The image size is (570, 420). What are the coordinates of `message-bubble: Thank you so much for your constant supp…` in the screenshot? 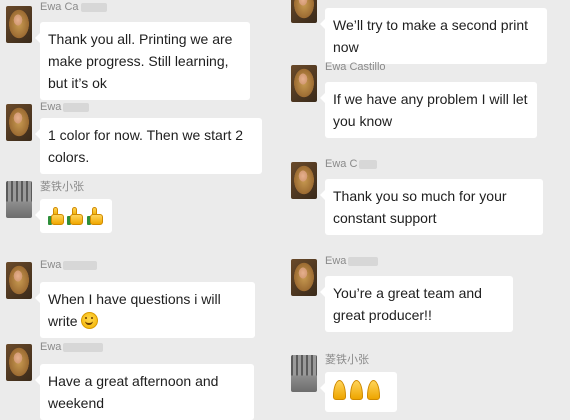 It's located at (431, 207).